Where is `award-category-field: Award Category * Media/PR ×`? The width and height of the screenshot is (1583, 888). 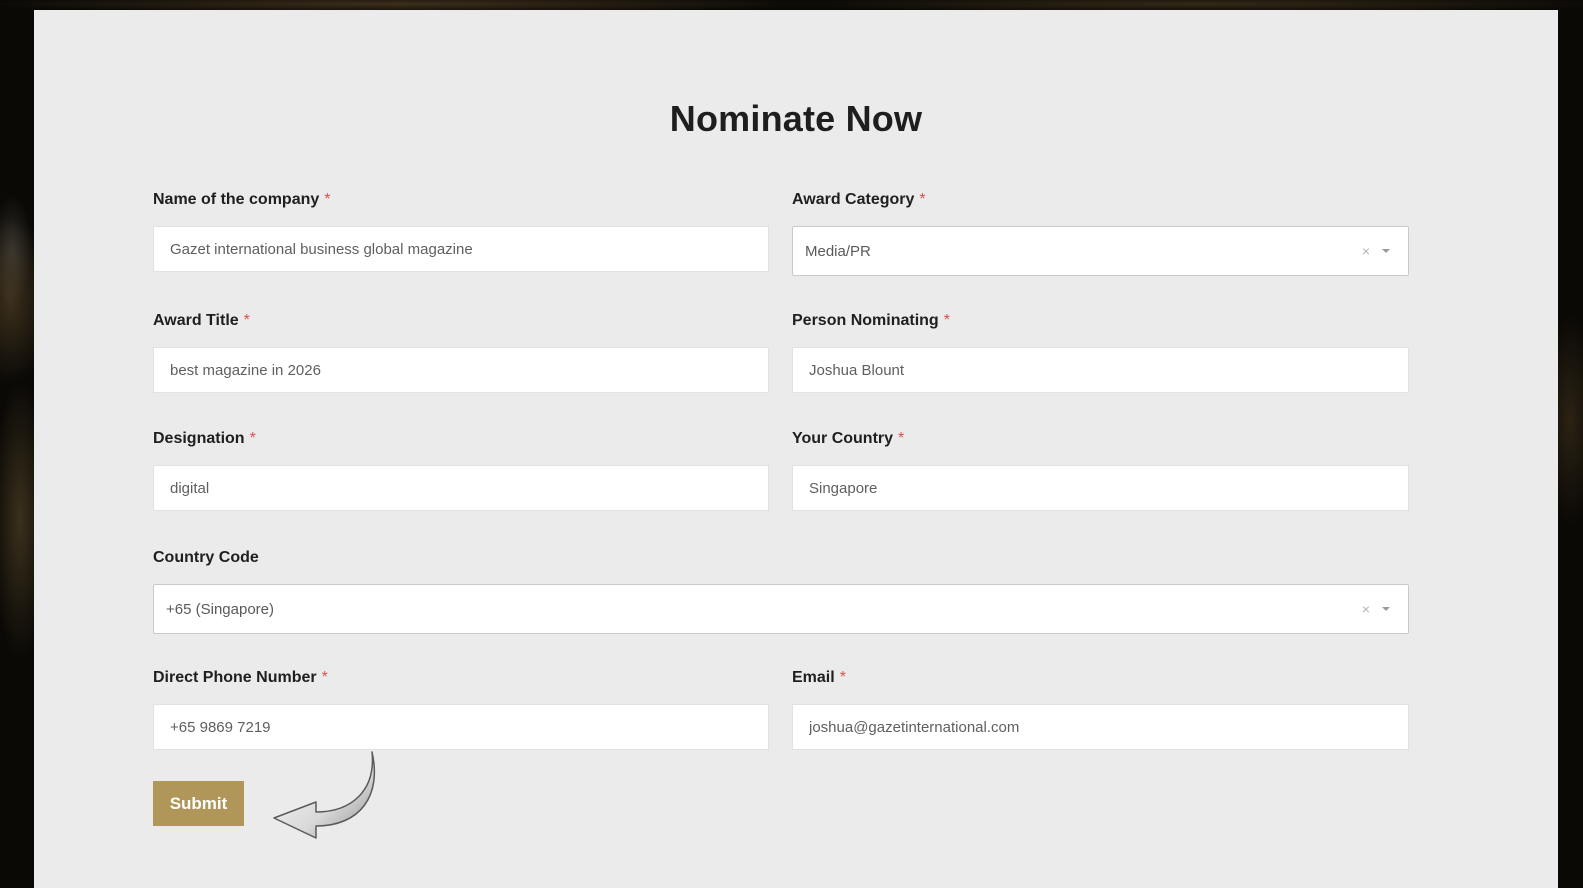 award-category-field: Award Category * Media/PR × is located at coordinates (1100, 236).